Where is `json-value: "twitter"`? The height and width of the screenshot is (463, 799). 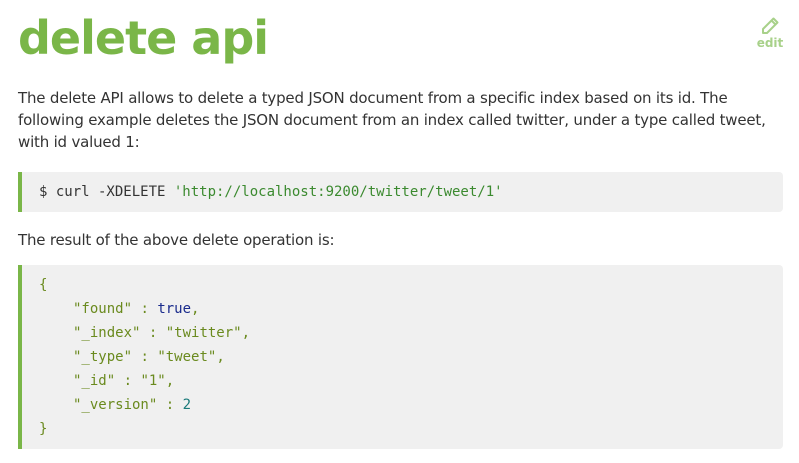 json-value: "twitter" is located at coordinates (203, 333).